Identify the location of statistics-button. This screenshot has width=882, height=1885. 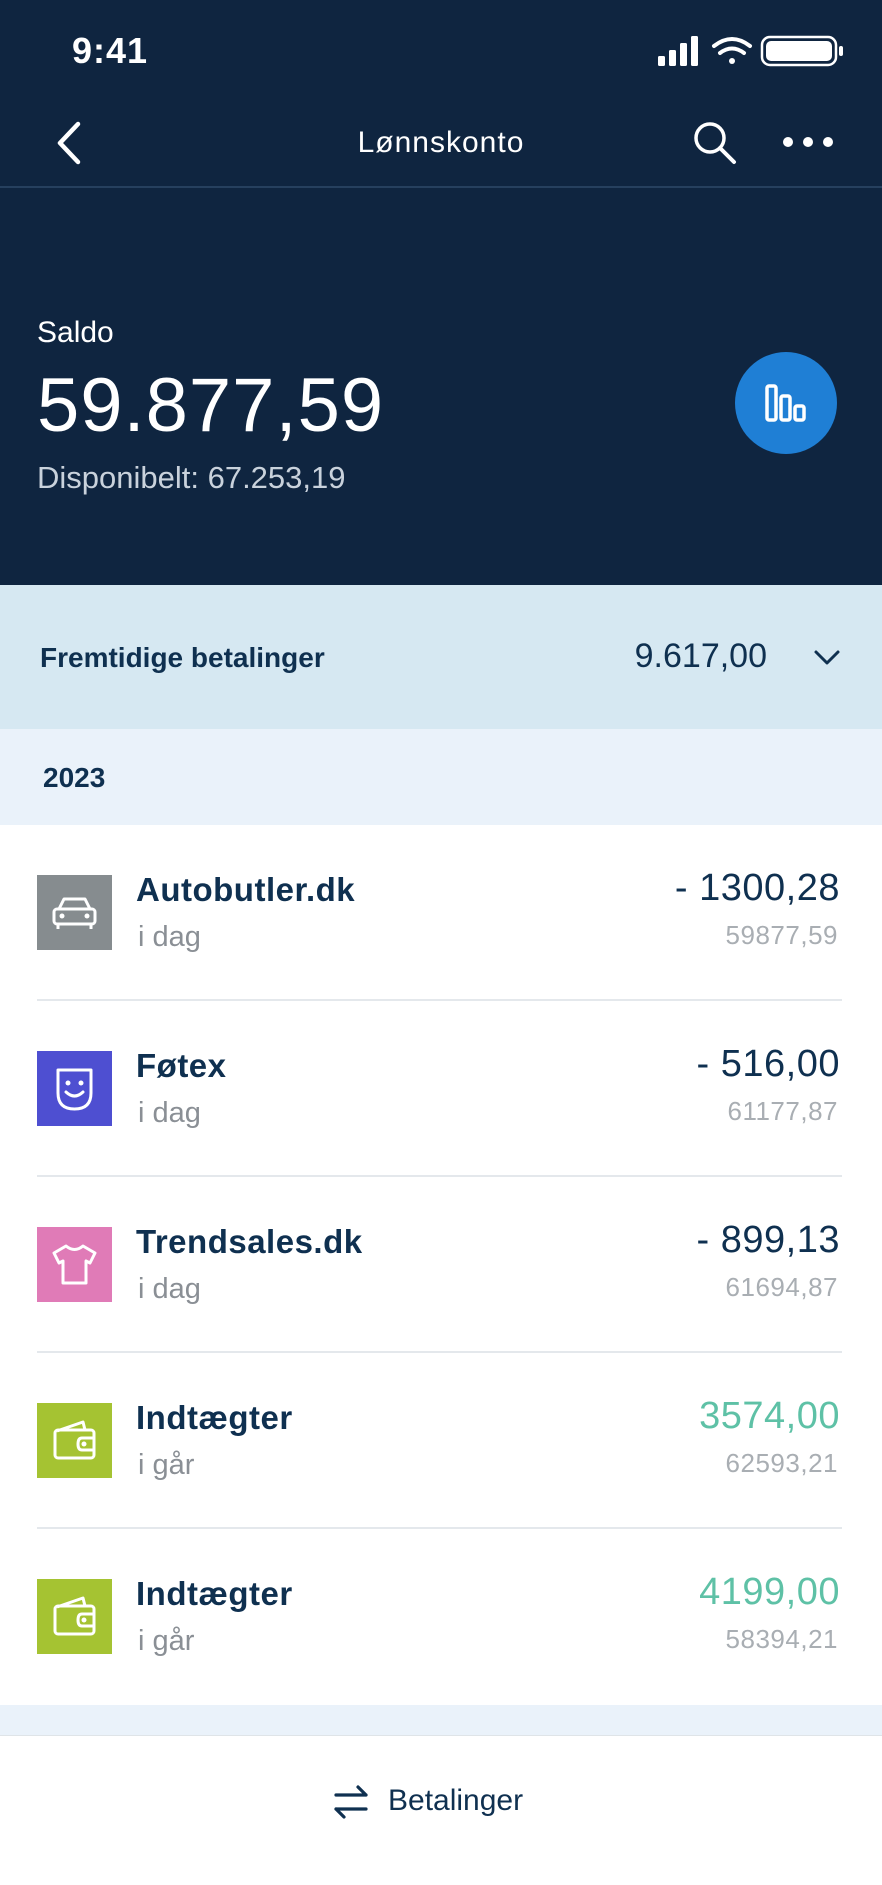
(786, 403).